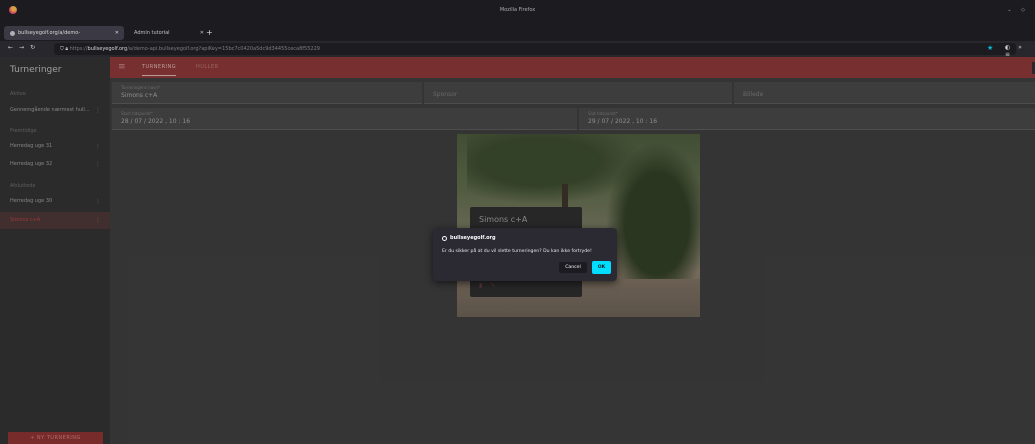 This screenshot has height=444, width=1035. I want to click on globe-icon, so click(444, 238).